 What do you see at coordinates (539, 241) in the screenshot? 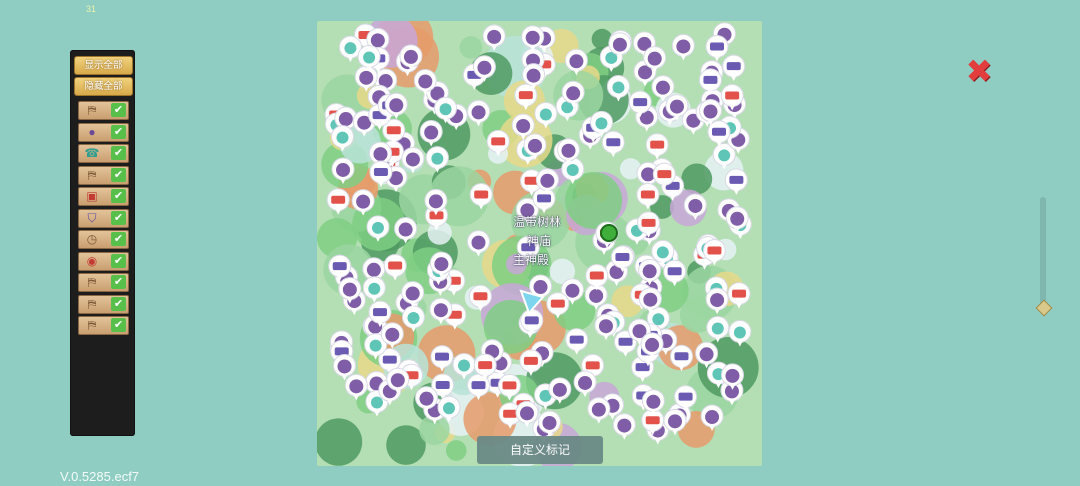
I see `map-label-temple: 神庙` at bounding box center [539, 241].